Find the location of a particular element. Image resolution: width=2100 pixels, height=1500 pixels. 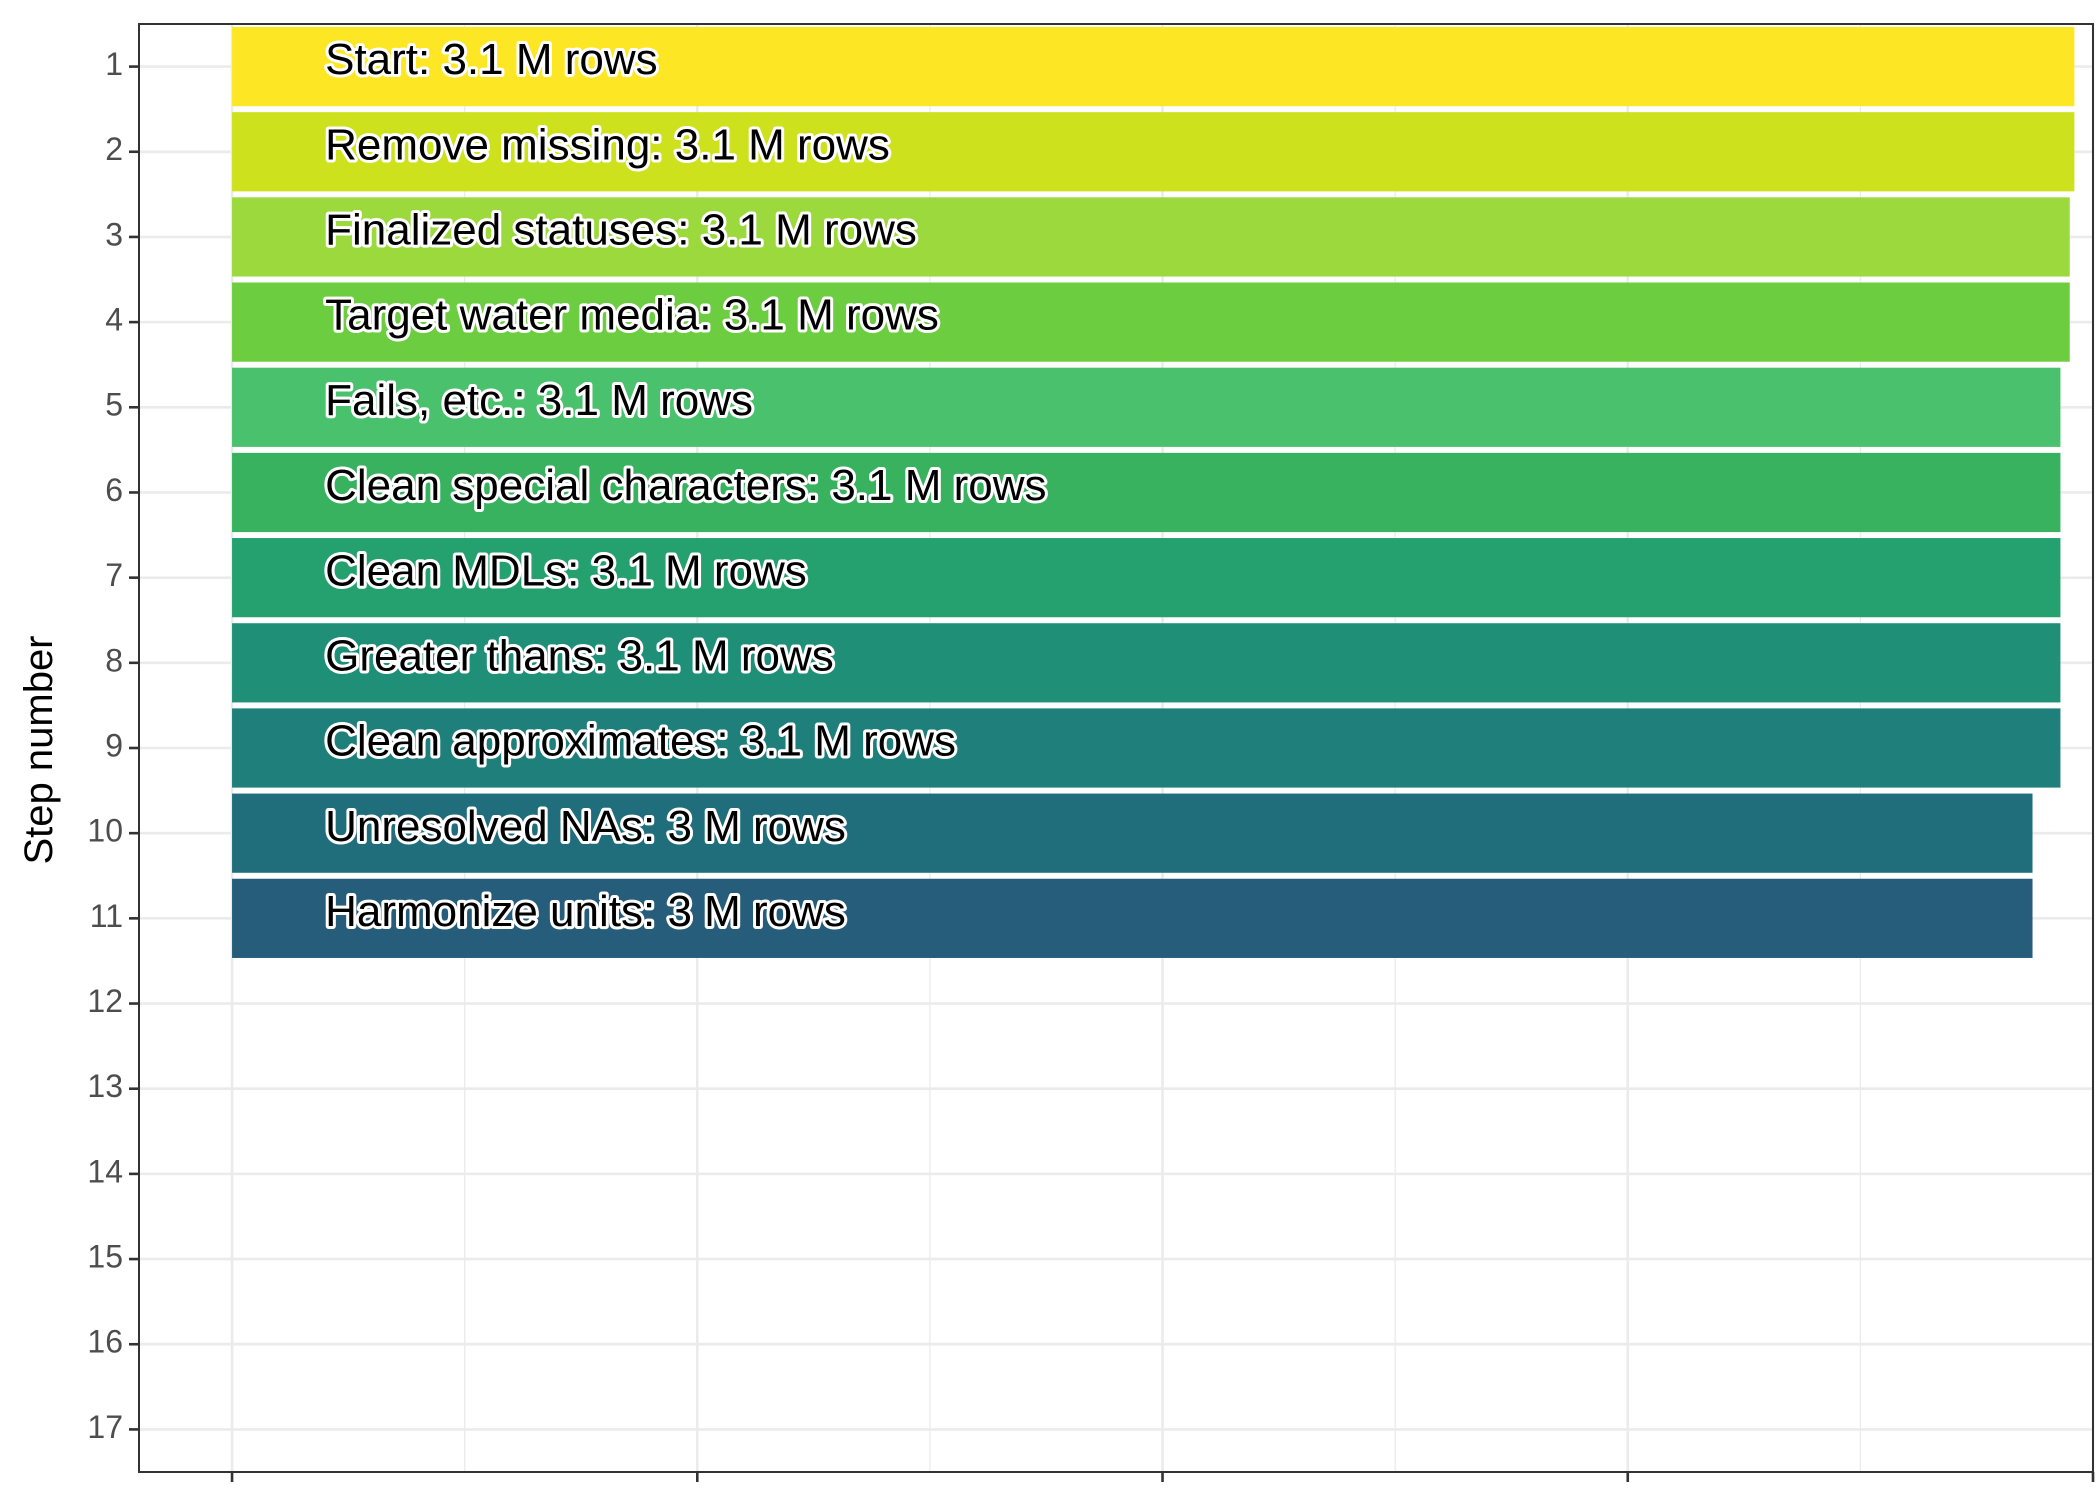

y-tick-label: 2 is located at coordinates (114, 149).